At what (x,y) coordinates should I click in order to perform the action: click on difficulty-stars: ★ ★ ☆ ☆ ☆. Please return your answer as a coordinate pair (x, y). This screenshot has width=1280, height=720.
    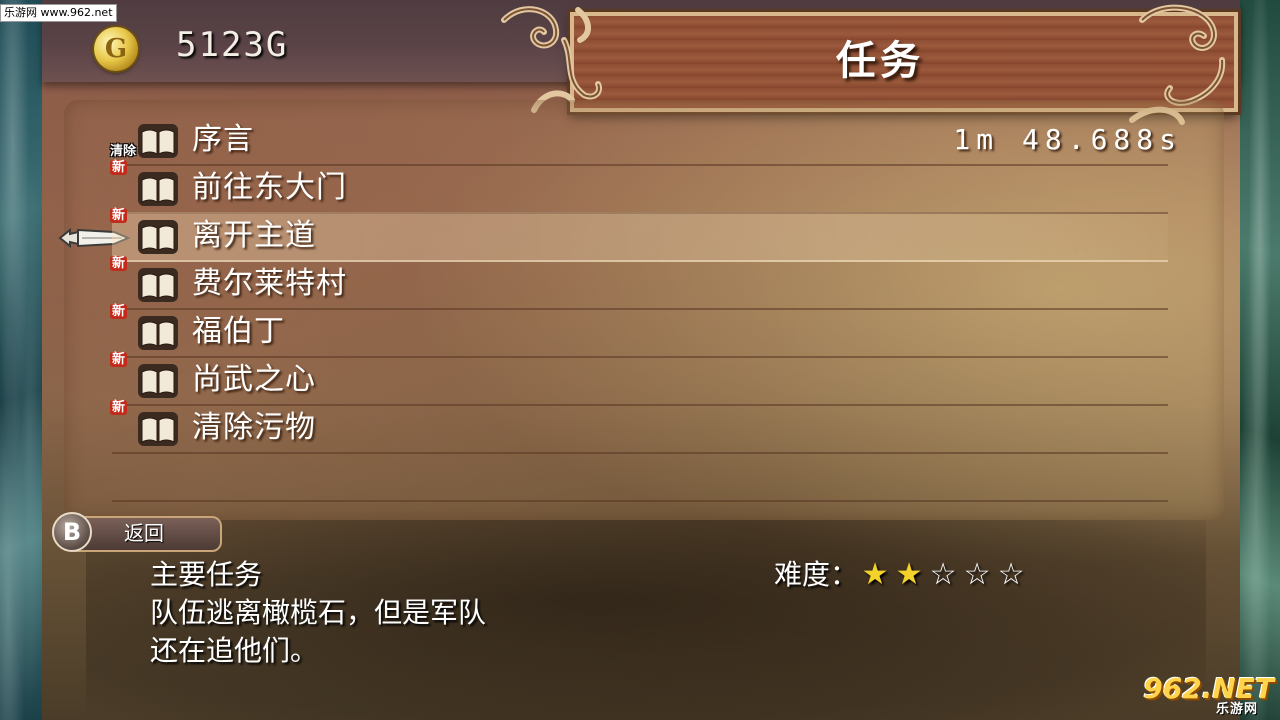
    Looking at the image, I should click on (943, 574).